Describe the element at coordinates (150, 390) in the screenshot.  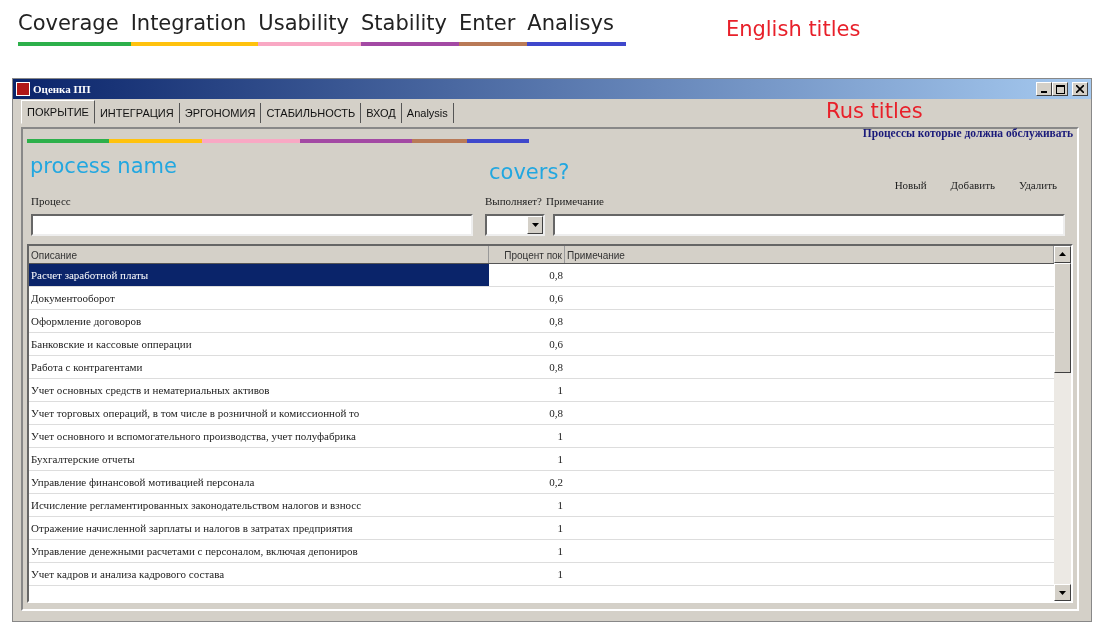
I see `table-cell-text: Учет основных средств и нематериальных активов` at that location.